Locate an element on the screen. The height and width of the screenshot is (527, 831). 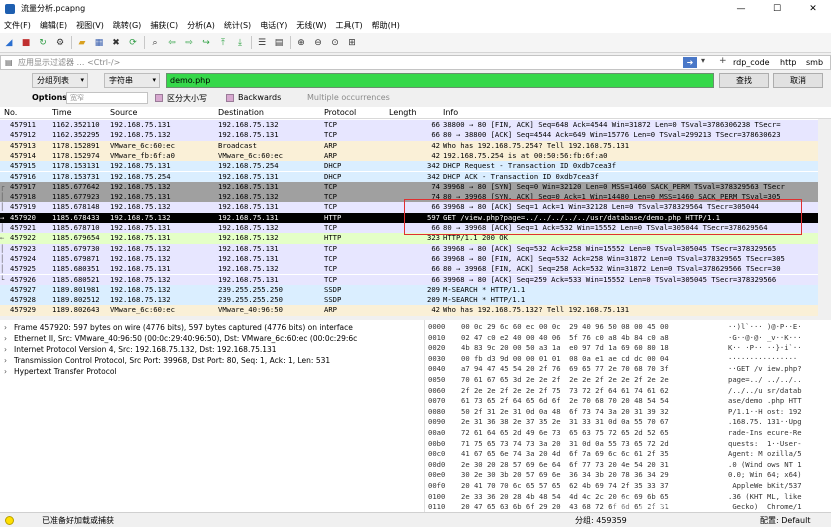
zoom-out-icon: ⊖ is located at coordinates (318, 43).